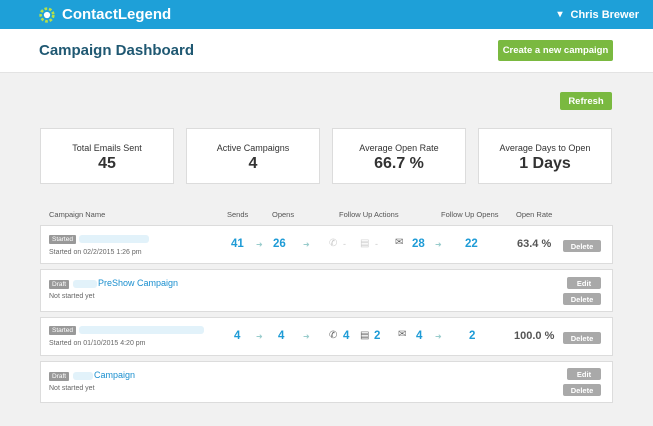 The height and width of the screenshot is (426, 653). Describe the element at coordinates (117, 14) in the screenshot. I see `brand-name: ContactLegend` at that location.